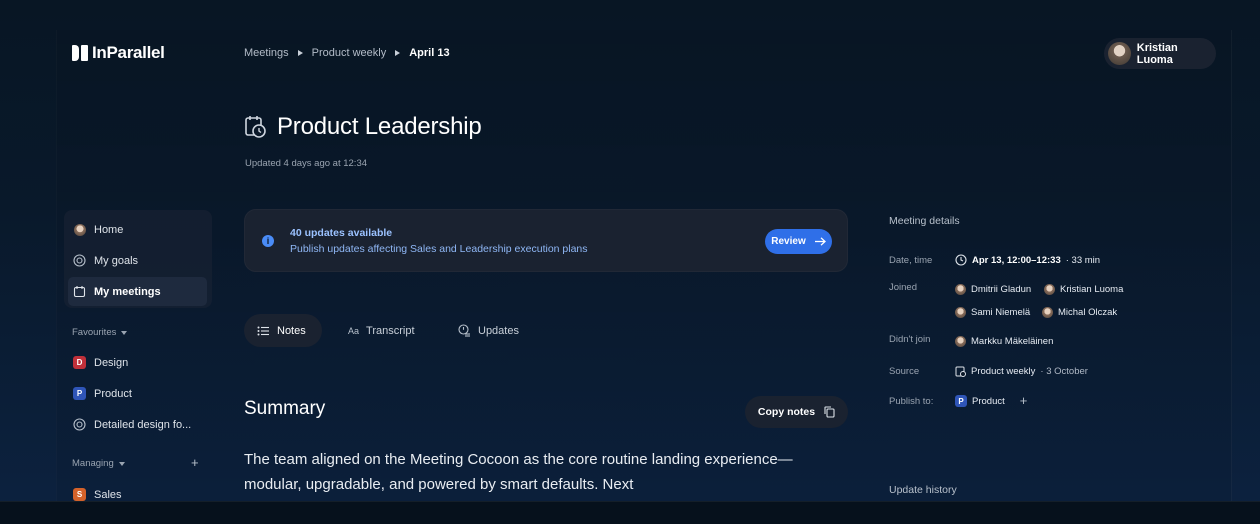 The image size is (1260, 524). I want to click on participant: Markku Mäkeläinen, so click(1004, 341).